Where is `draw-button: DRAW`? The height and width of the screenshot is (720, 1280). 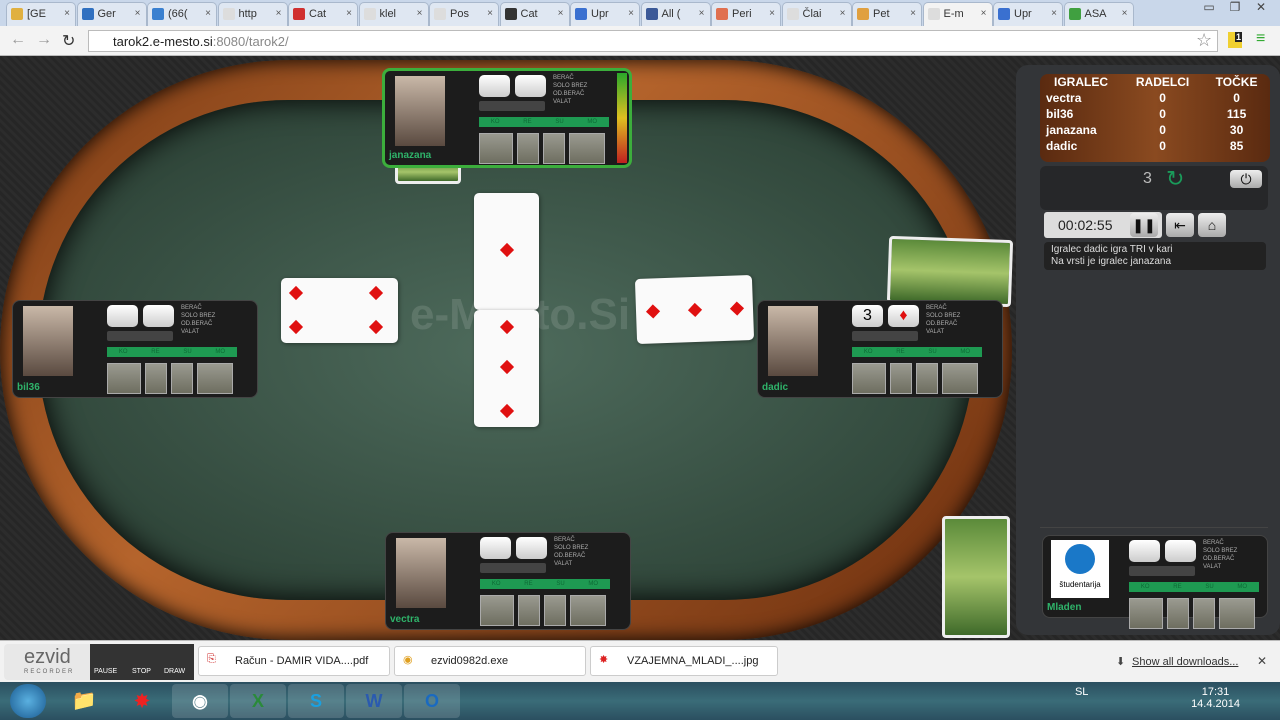
draw-button: DRAW is located at coordinates (174, 671).